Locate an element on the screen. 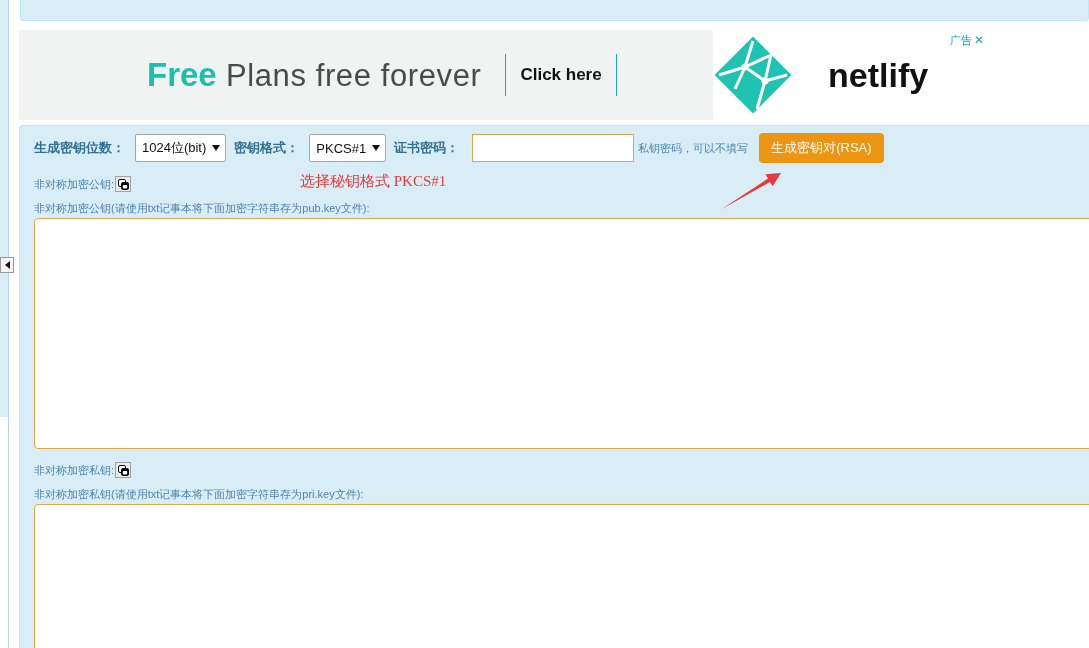 The width and height of the screenshot is (1089, 648). diamond-logo-icon is located at coordinates (753, 75).